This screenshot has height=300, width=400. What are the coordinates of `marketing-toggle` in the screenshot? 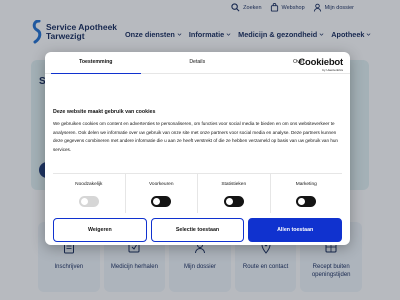 It's located at (306, 201).